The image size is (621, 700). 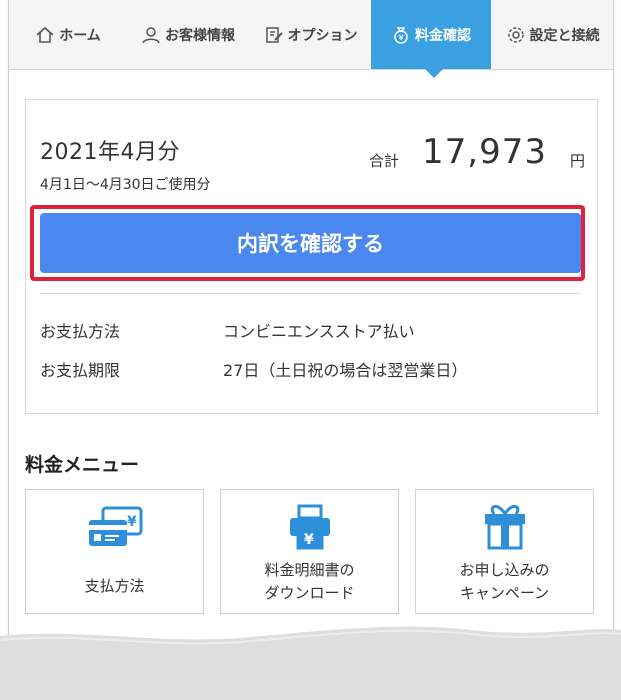 What do you see at coordinates (309, 570) in the screenshot?
I see `tile-label-line1: 料金明細書の` at bounding box center [309, 570].